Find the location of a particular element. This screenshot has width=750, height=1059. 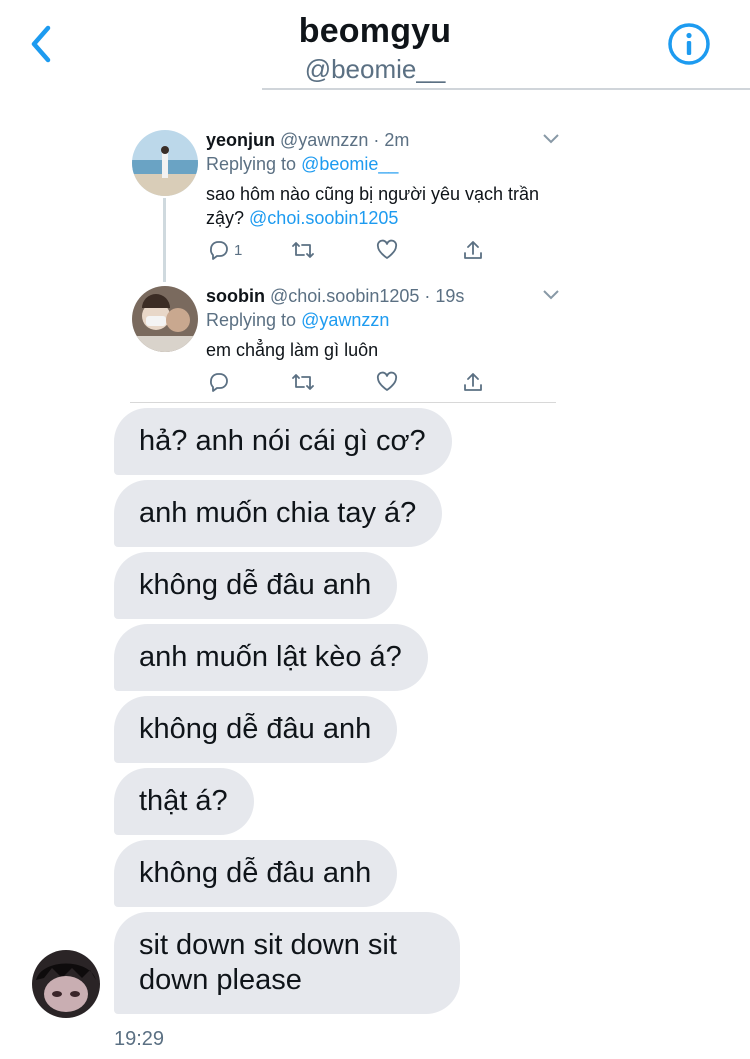

conversation-header: beomgyu @beomie__ is located at coordinates (375, 44).